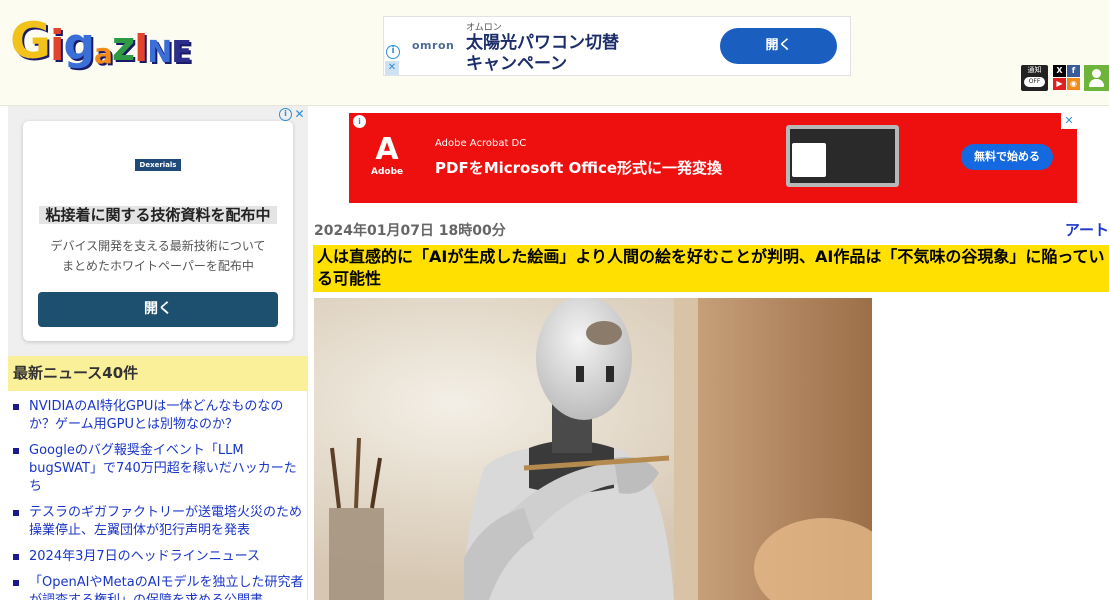  What do you see at coordinates (579, 168) in the screenshot?
I see `ad-headline: PDFをMicrosoft Office形式に一発変換` at bounding box center [579, 168].